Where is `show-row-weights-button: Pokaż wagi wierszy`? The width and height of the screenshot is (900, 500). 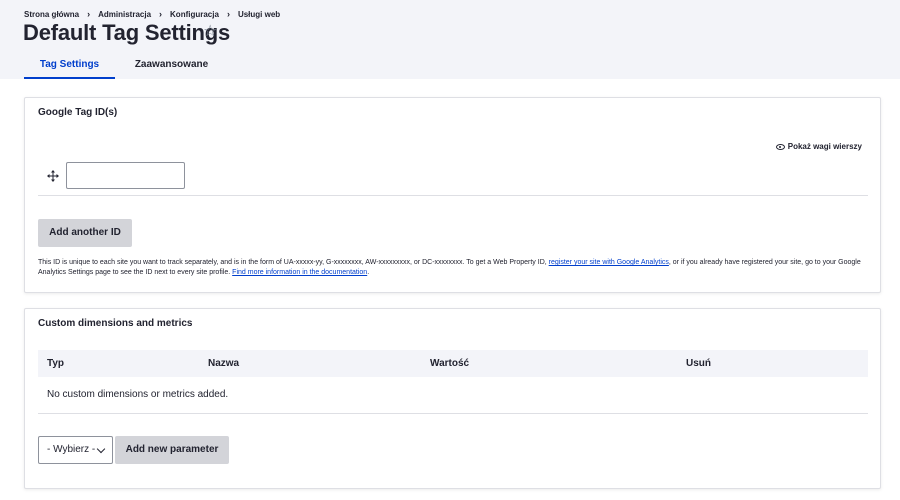 show-row-weights-button: Pokaż wagi wierszy is located at coordinates (818, 146).